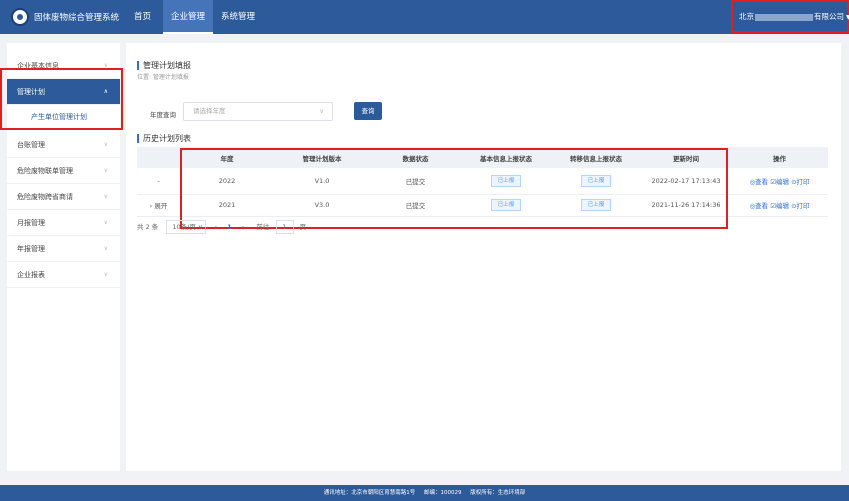 The width and height of the screenshot is (849, 501). Describe the element at coordinates (746, 16) in the screenshot. I see `company-prefix: 北京` at that location.